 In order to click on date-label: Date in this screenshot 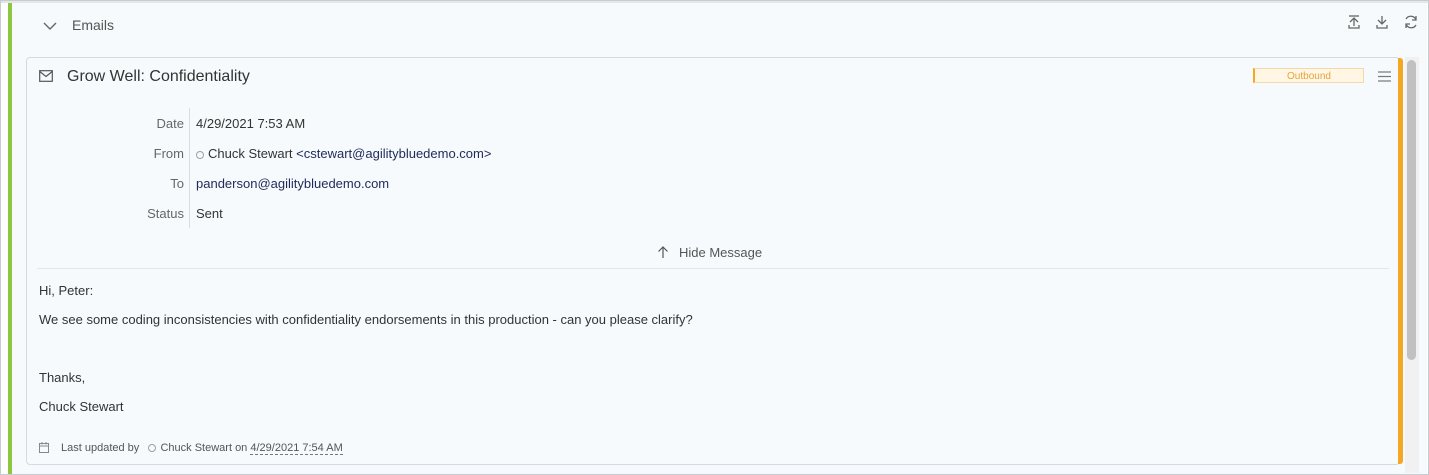, I will do `click(170, 123)`.